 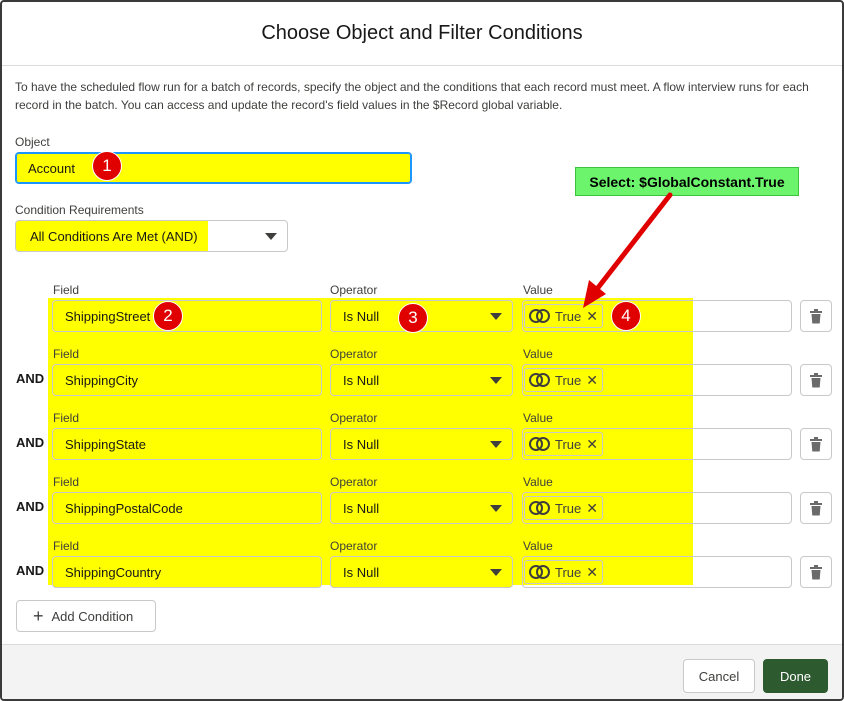 I want to click on annotation-callout: Select: $GlobalConstant.True, so click(x=687, y=181).